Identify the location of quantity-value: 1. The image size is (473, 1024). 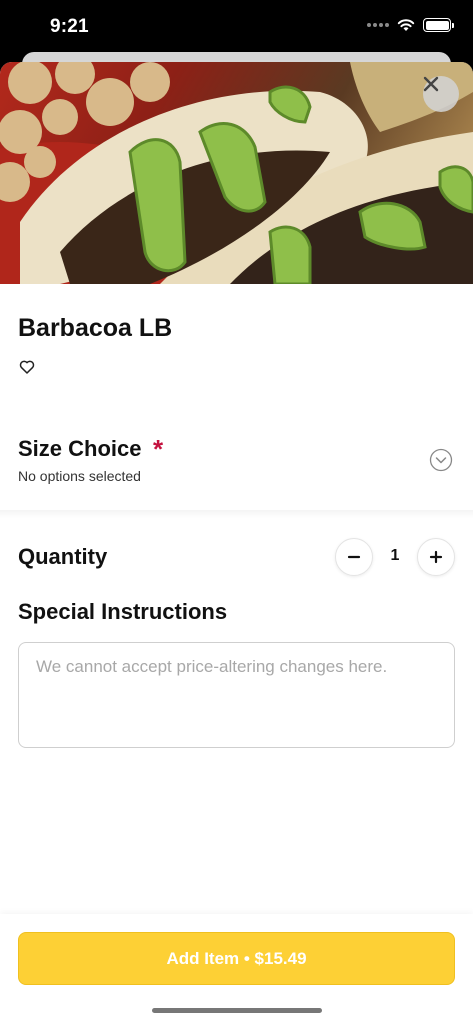
(395, 555).